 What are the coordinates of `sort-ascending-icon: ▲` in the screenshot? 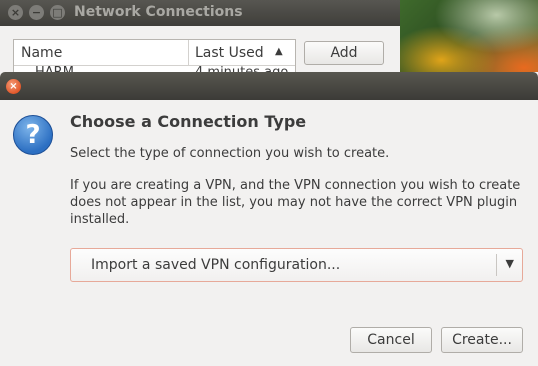 It's located at (279, 51).